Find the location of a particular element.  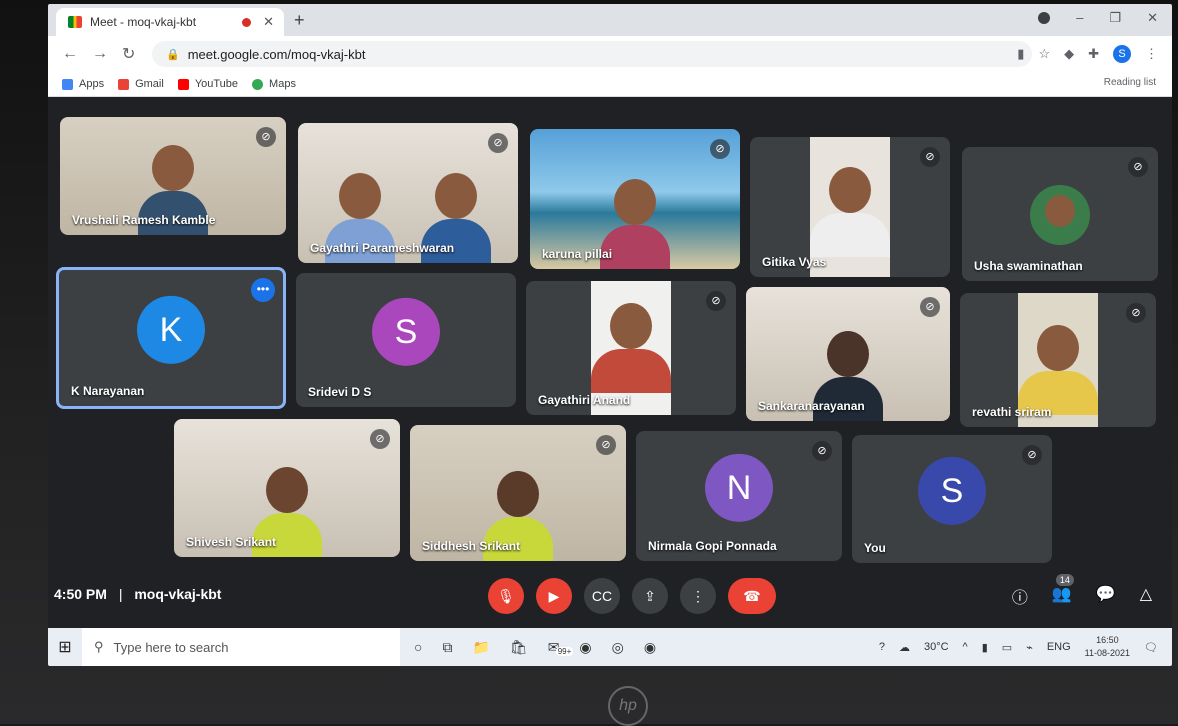

call-controls: 🎙 ▶ CC ⇪ ⋮ ☎ is located at coordinates (632, 596).